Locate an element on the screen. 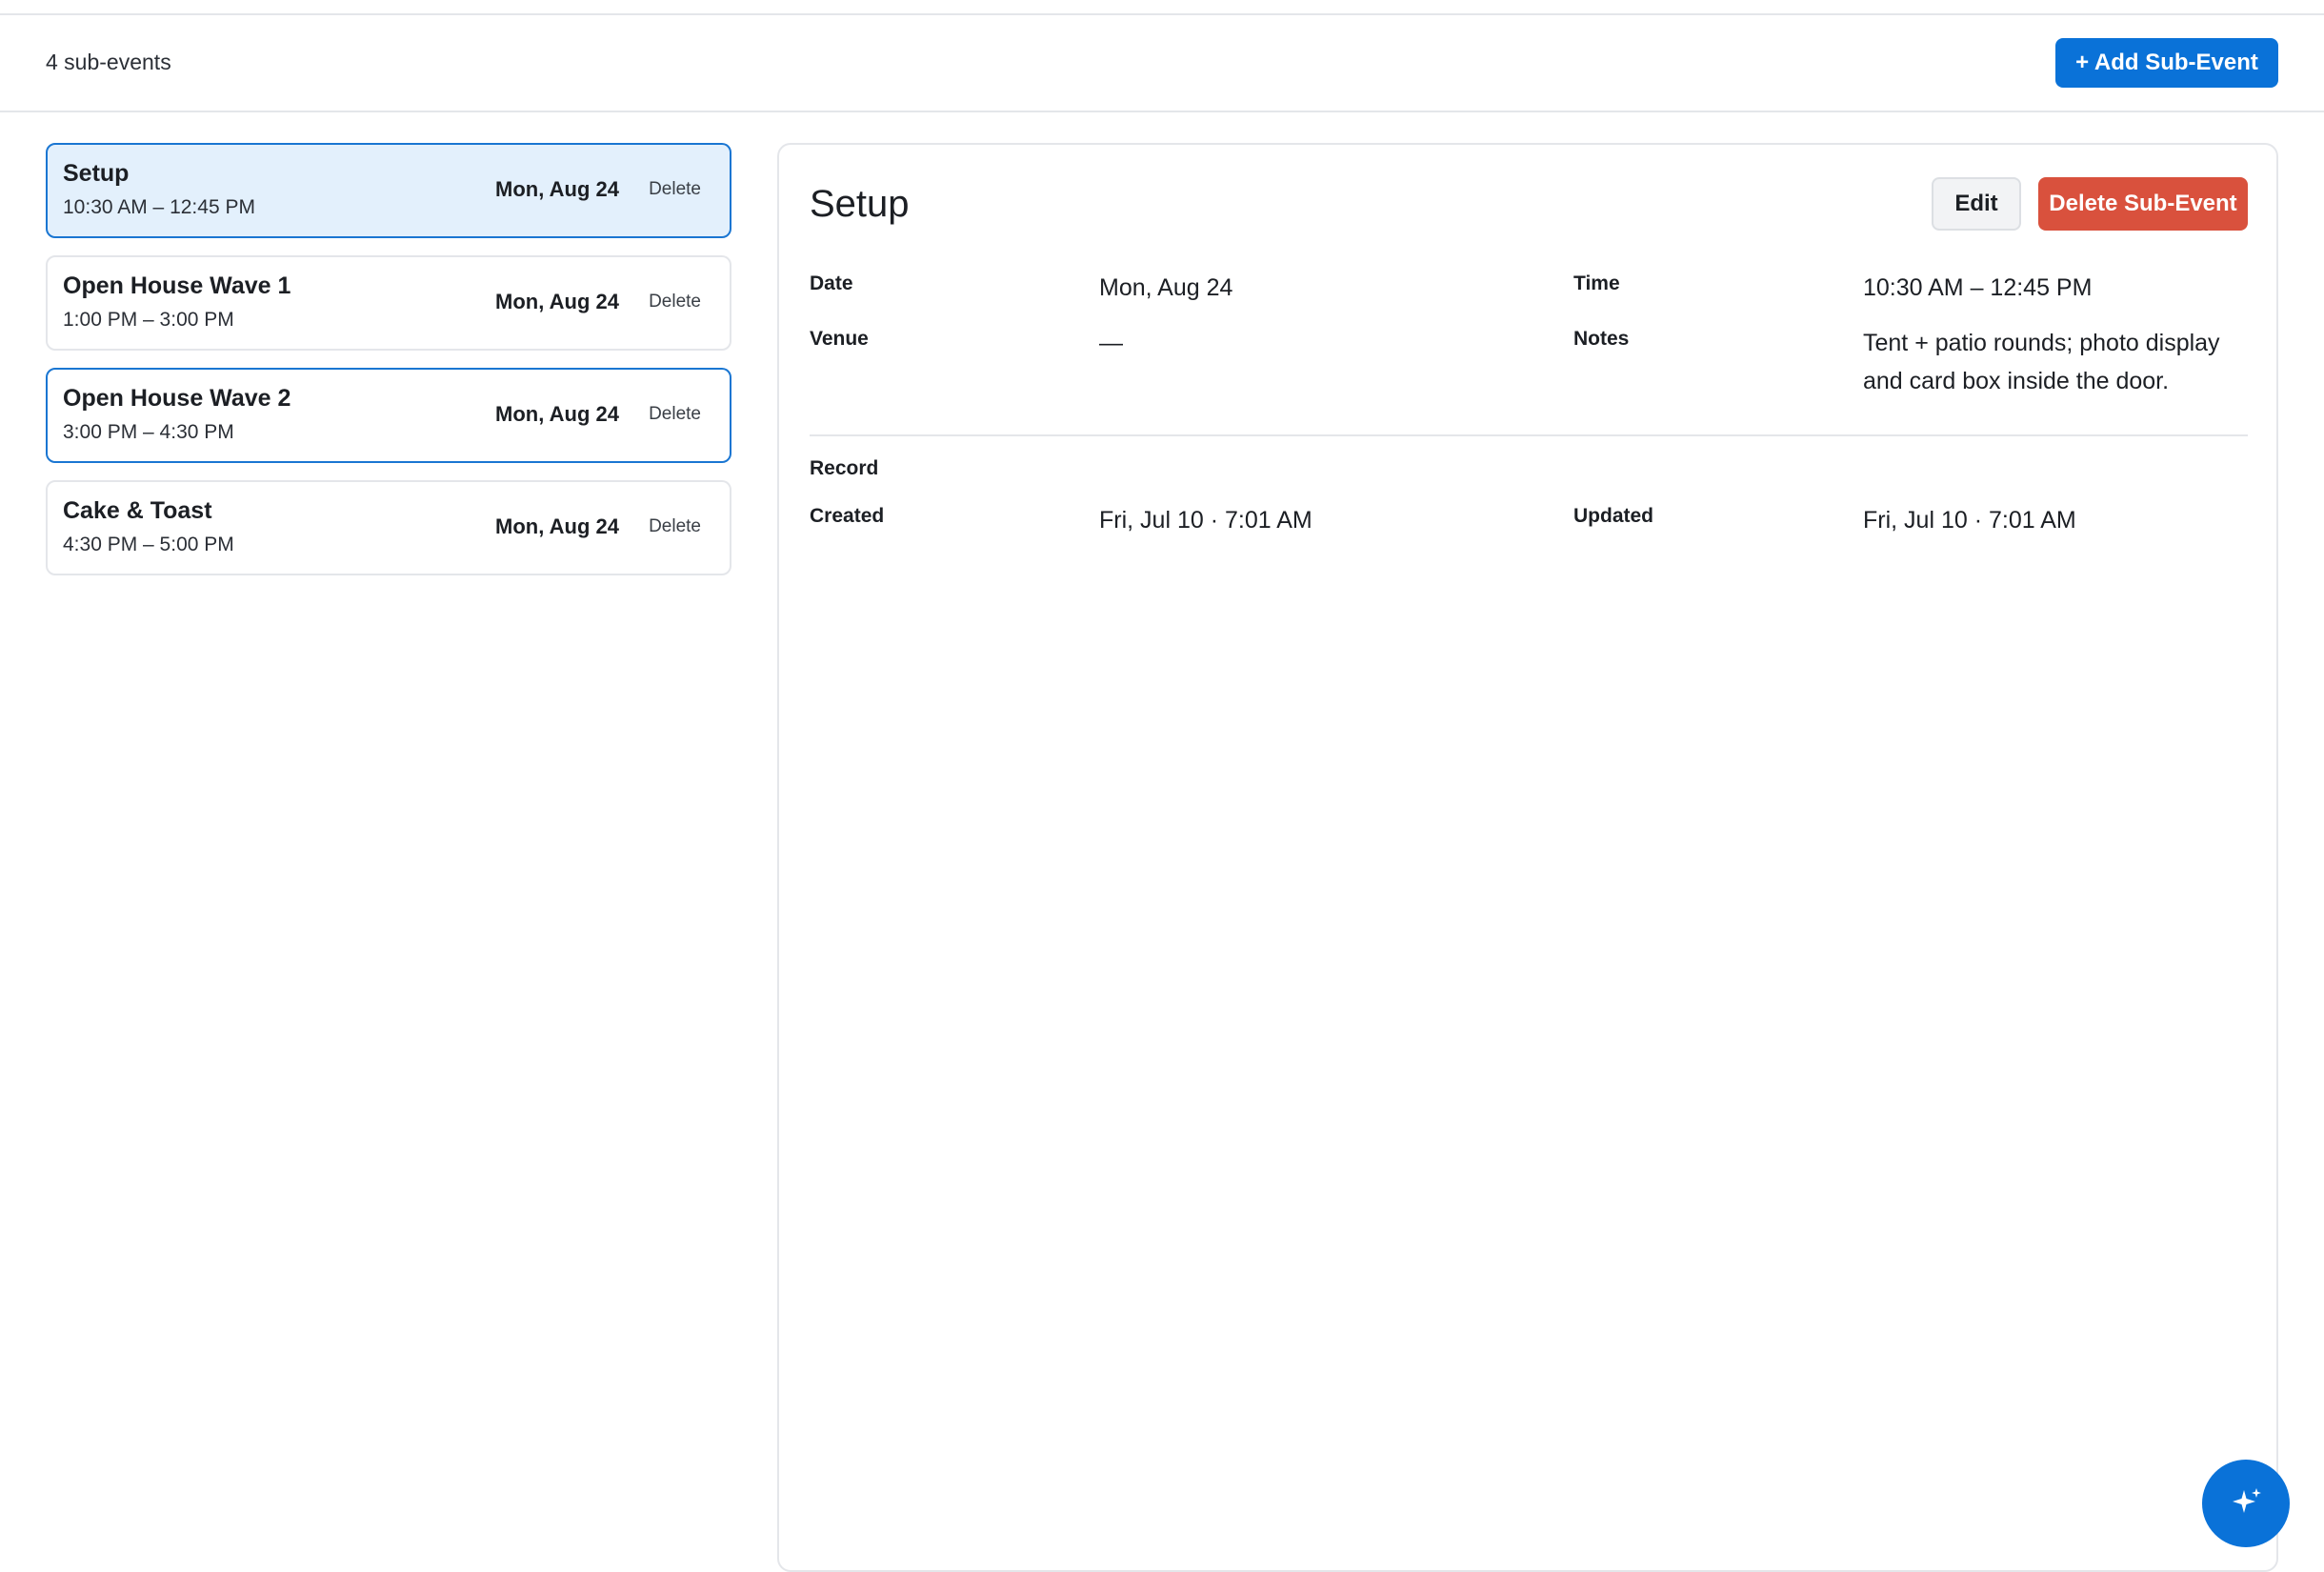 The width and height of the screenshot is (2324, 1572). sub-event-time: 3:00 PM – 4:30 PM is located at coordinates (148, 432).